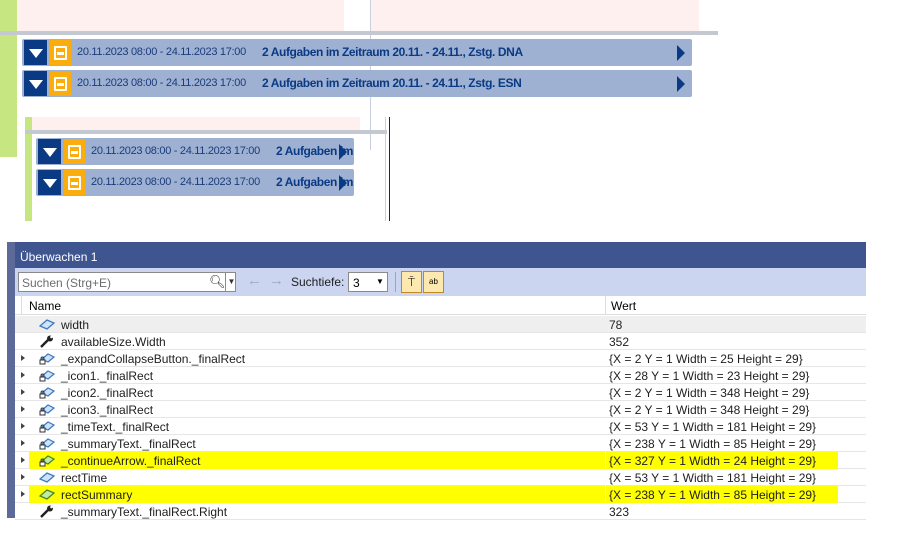 The height and width of the screenshot is (551, 905). I want to click on column-header-value: Wert, so click(623, 306).